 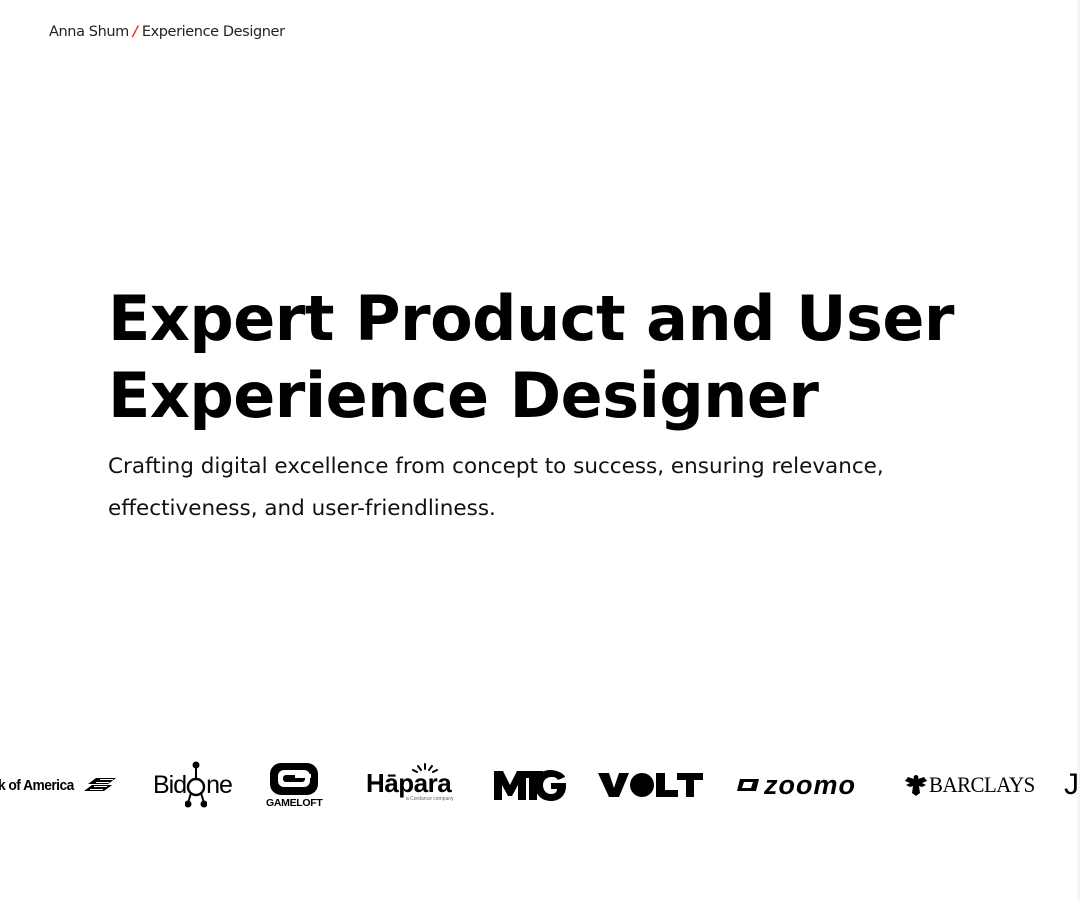 What do you see at coordinates (810, 784) in the screenshot?
I see `zoomo-wordmark: zoomo` at bounding box center [810, 784].